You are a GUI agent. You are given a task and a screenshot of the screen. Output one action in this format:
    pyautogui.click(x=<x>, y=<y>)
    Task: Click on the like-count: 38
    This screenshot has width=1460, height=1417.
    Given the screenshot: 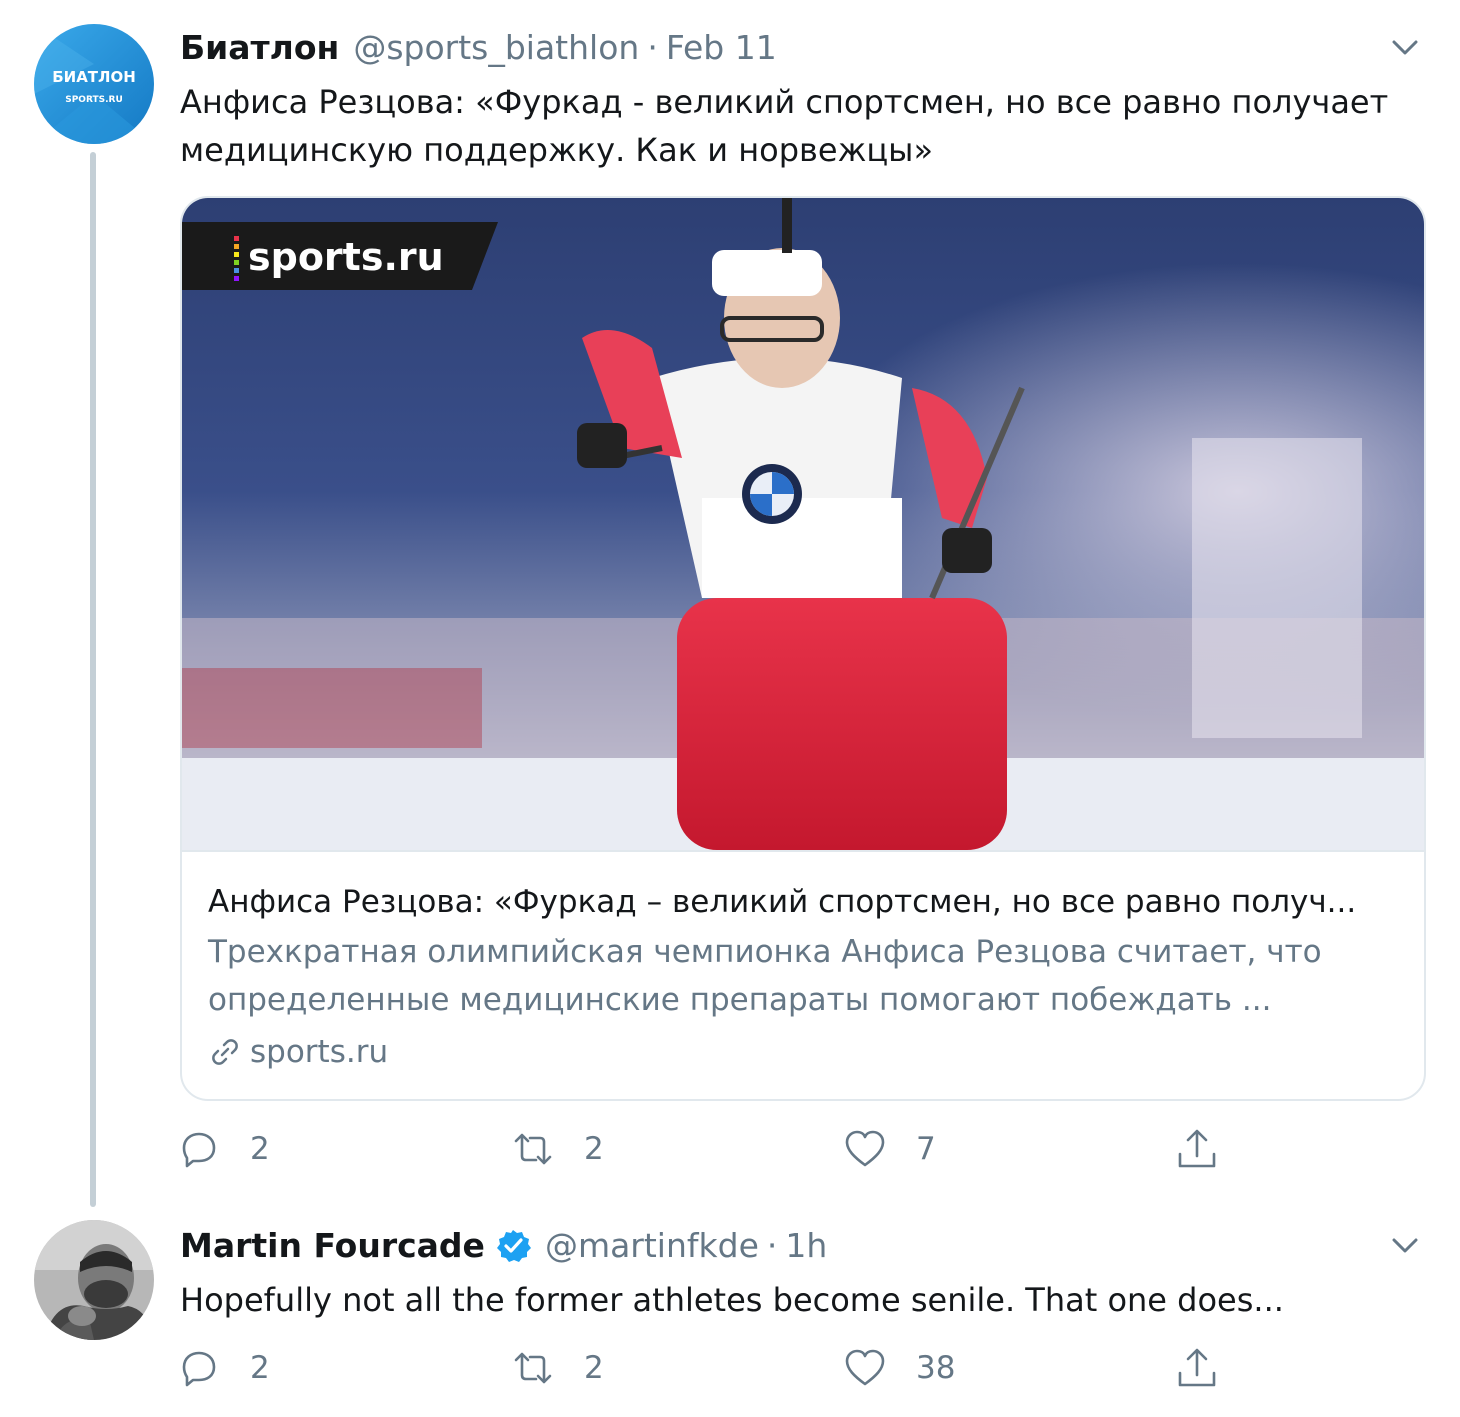 What is the action you would take?
    pyautogui.click(x=936, y=1368)
    